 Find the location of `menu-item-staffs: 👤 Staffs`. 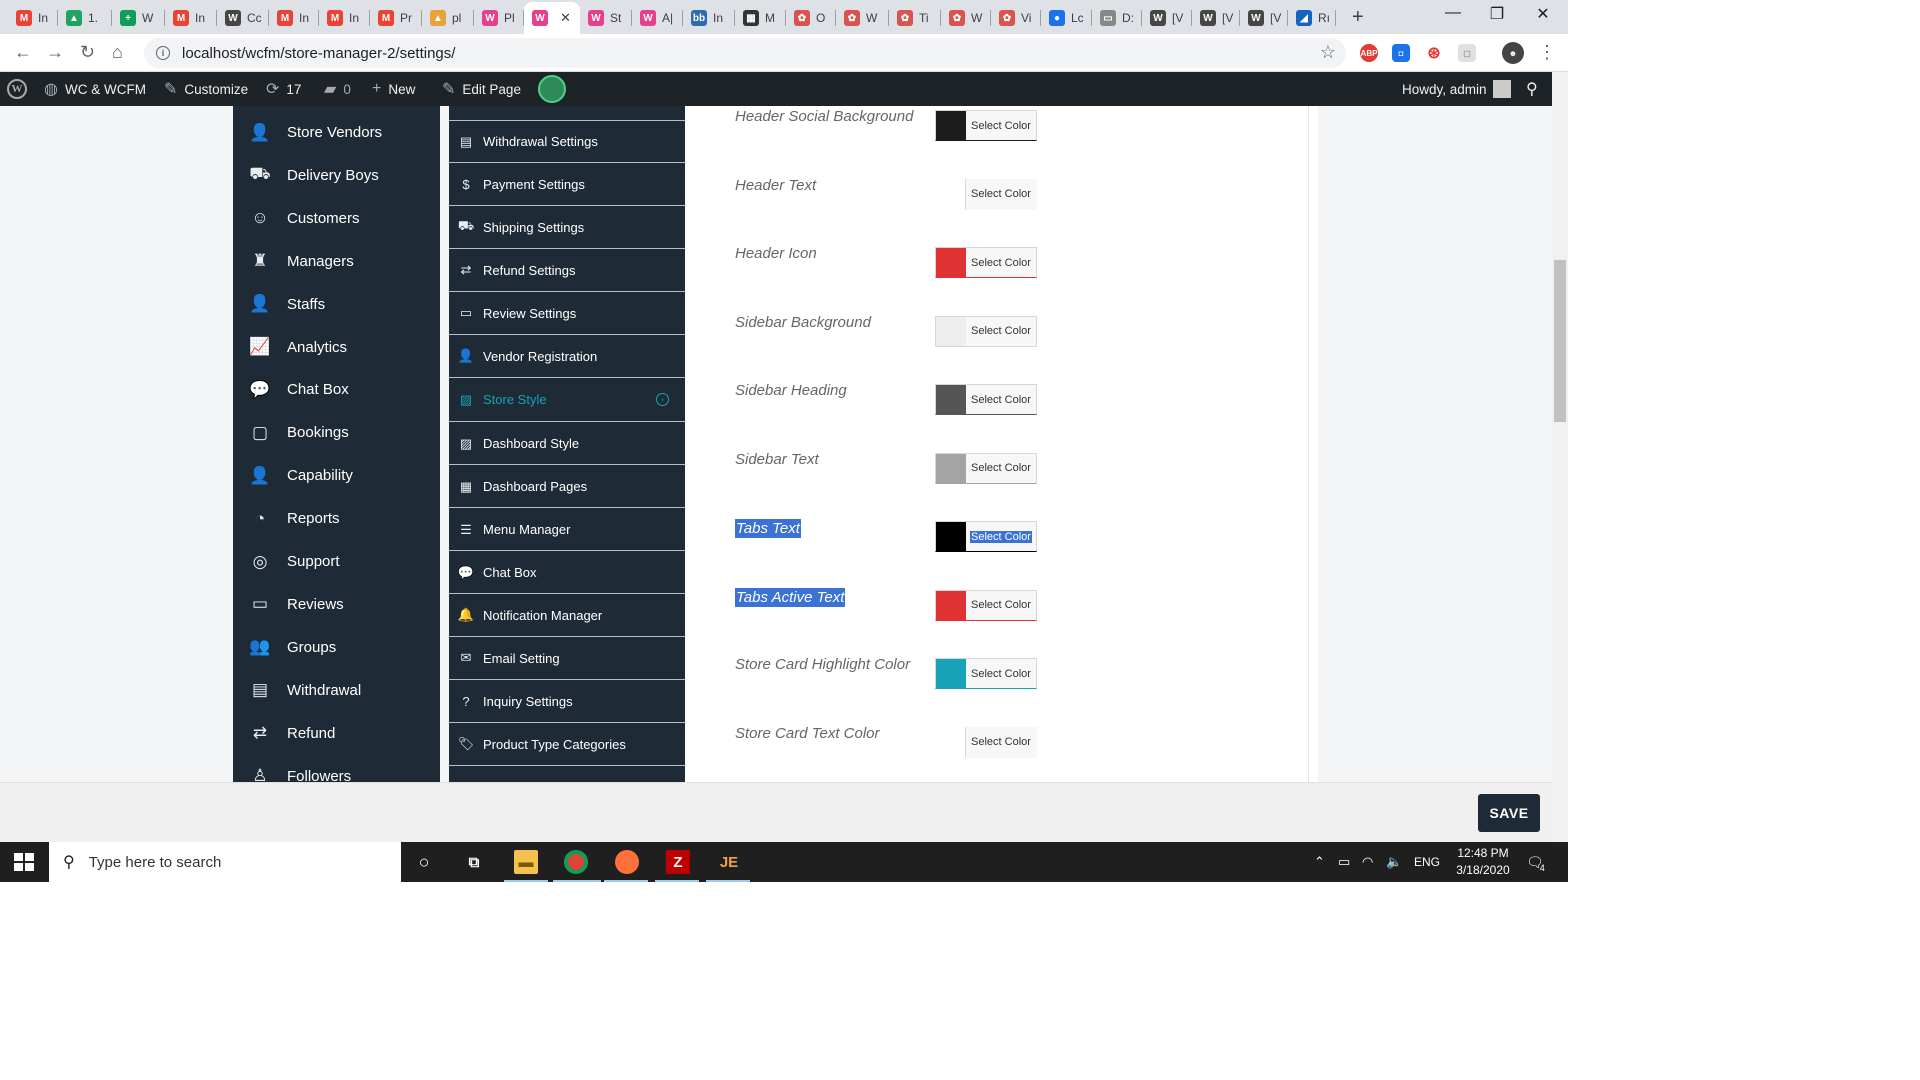

menu-item-staffs: 👤 Staffs is located at coordinates (336, 304).